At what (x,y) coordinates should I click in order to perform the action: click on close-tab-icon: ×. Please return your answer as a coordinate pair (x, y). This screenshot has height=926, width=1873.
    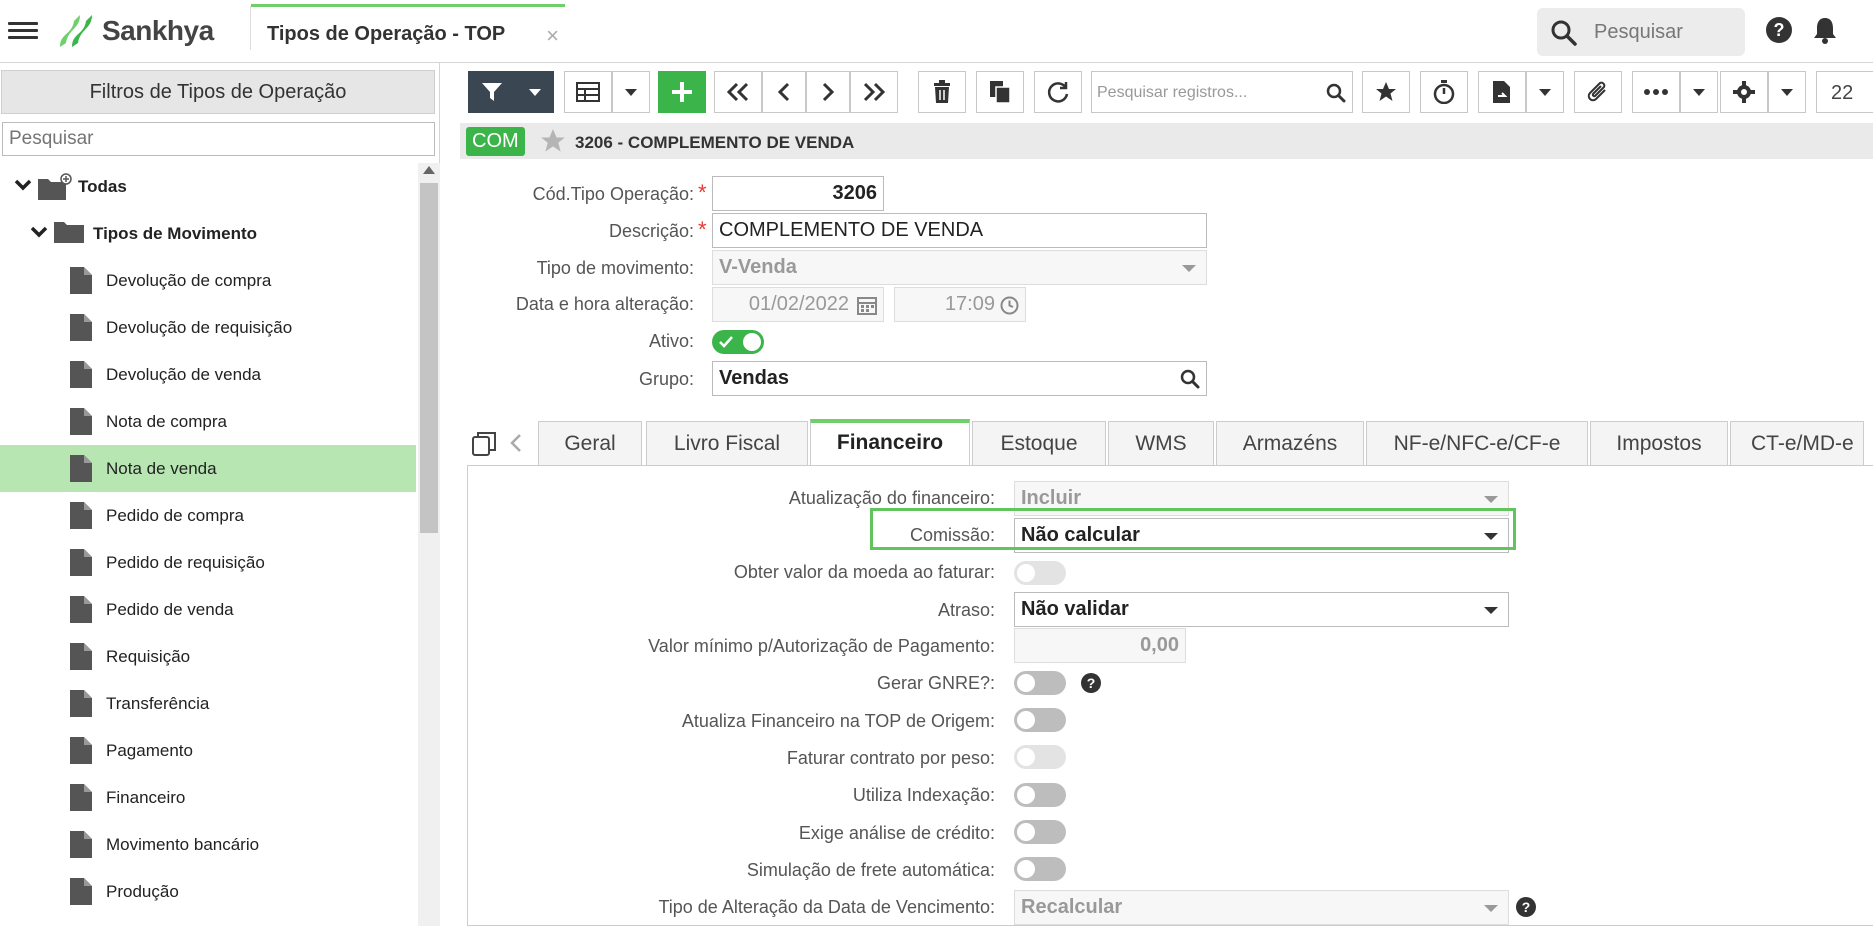
    Looking at the image, I should click on (552, 36).